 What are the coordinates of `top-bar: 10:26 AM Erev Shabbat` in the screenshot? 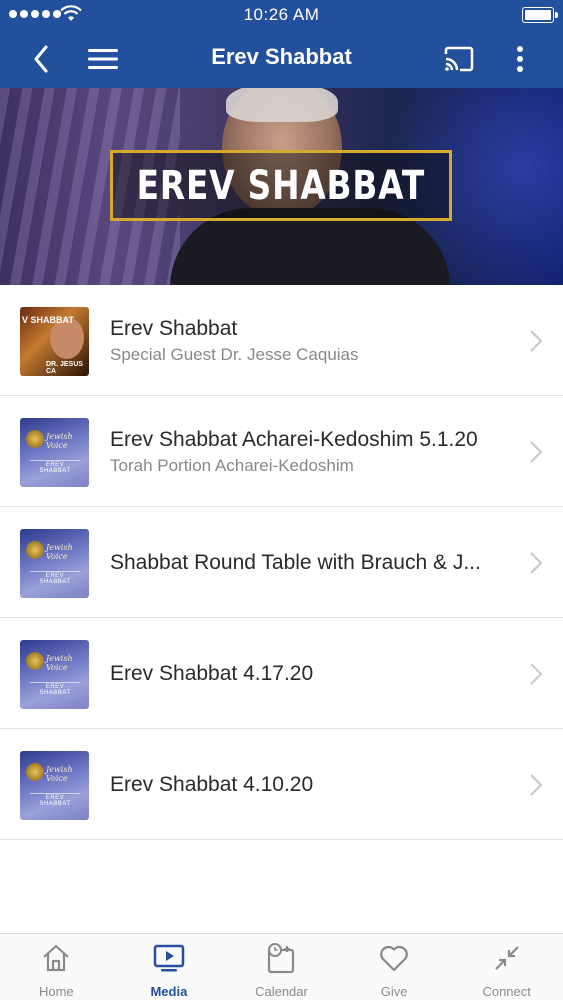 It's located at (281, 44).